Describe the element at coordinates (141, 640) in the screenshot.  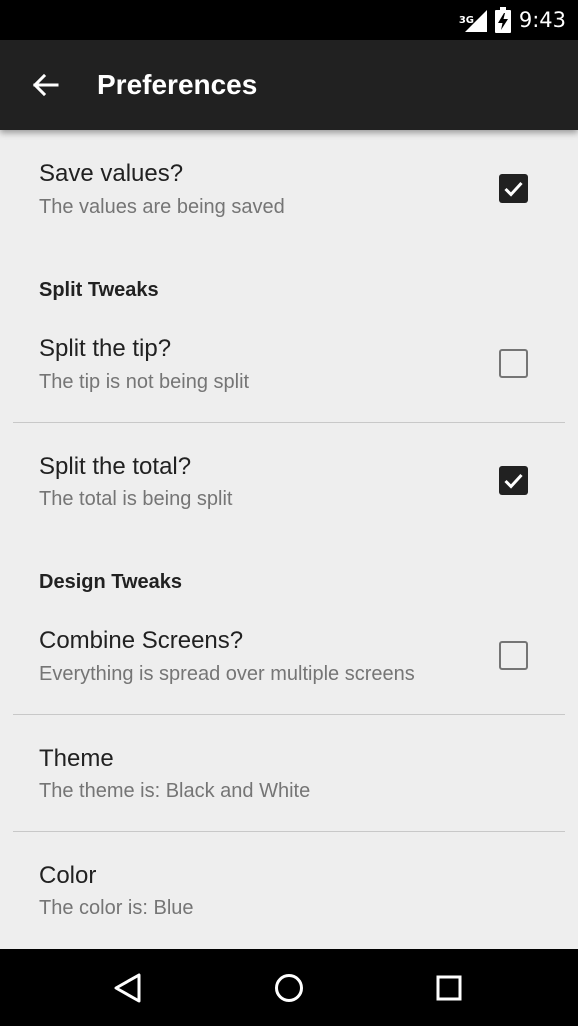
I see `pref-combine-screens-title: Combine Screens?` at that location.